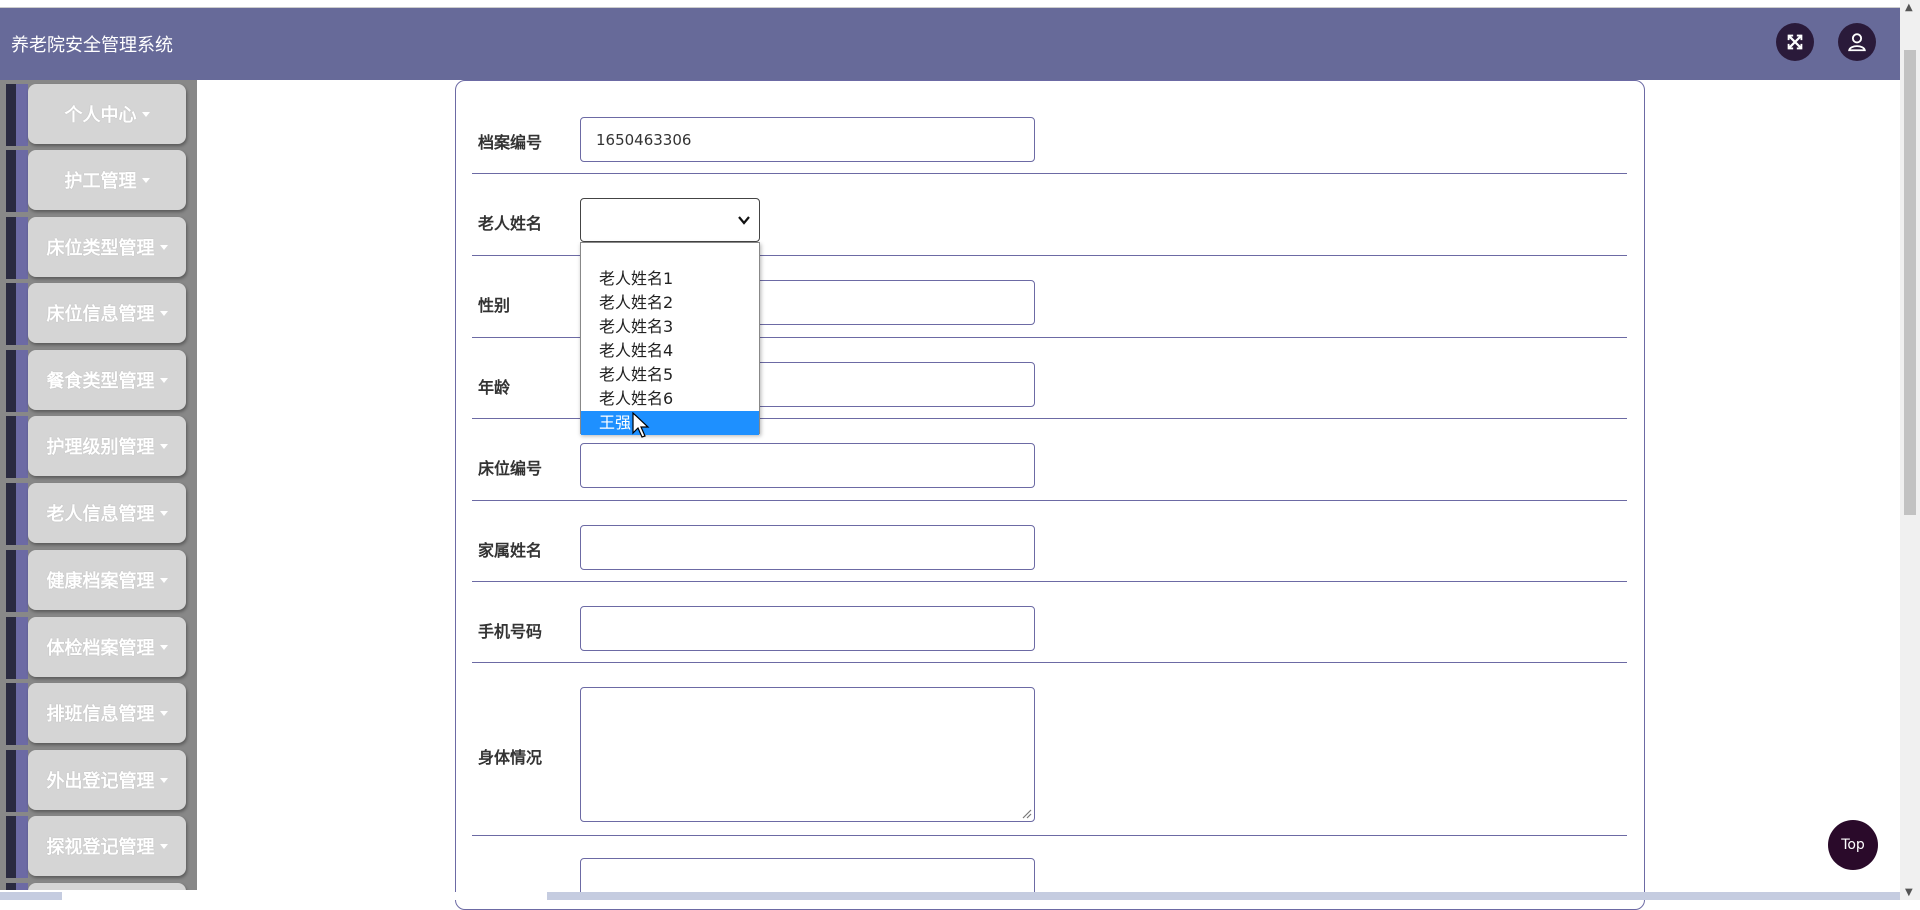  What do you see at coordinates (100, 781) in the screenshot?
I see `sidebar-item-label: 外出登记管理` at bounding box center [100, 781].